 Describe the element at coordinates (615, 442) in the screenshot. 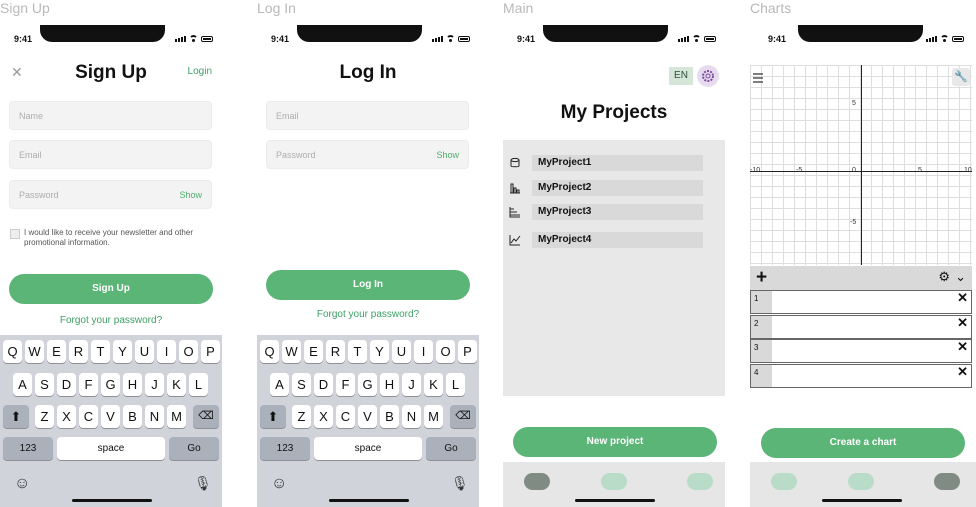

I see `new-project-button: New project` at that location.